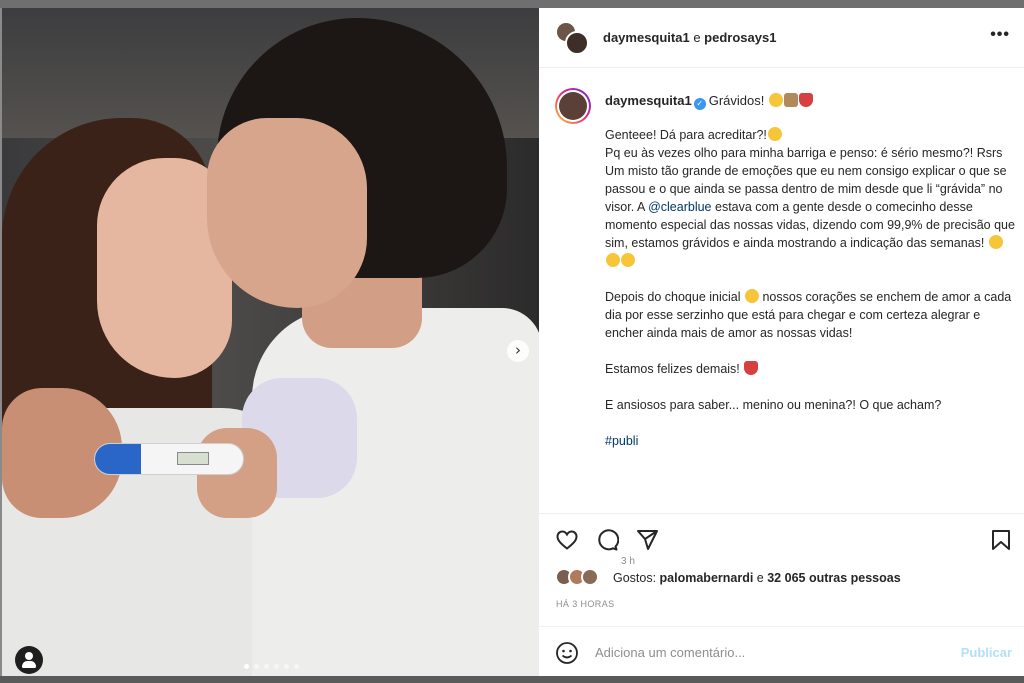 The image size is (1024, 683). Describe the element at coordinates (781, 539) in the screenshot. I see `action-bar` at that location.